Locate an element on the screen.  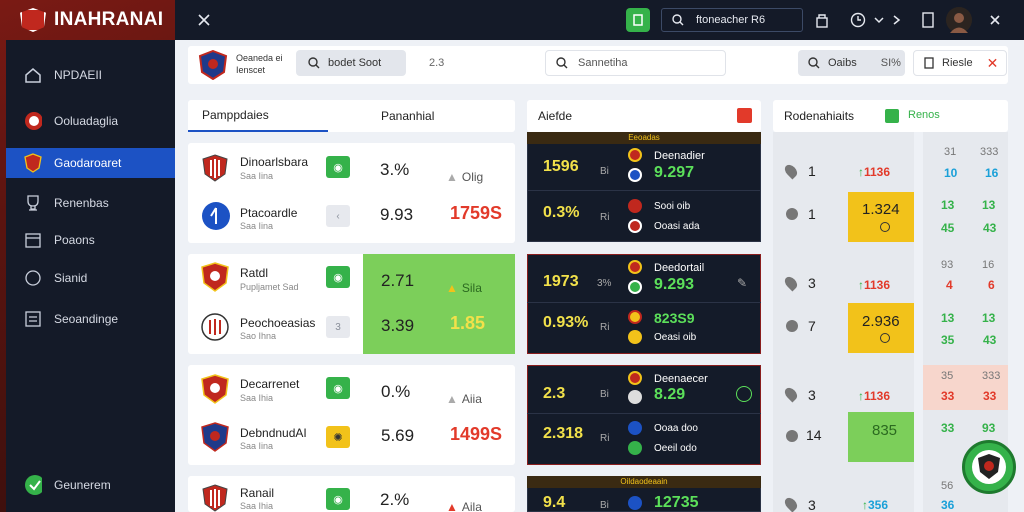
trophy-icon is located at coordinates (33, 203).